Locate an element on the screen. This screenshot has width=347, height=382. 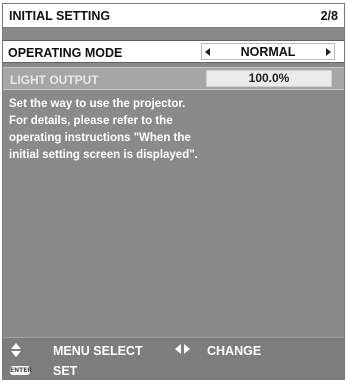
operating-mode-label: OPERATING MODE is located at coordinates (65, 53).